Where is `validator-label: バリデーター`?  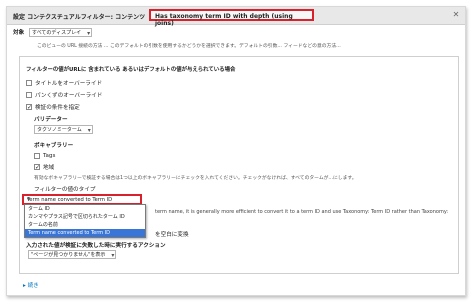
validator-label: バリデーター is located at coordinates (51, 120).